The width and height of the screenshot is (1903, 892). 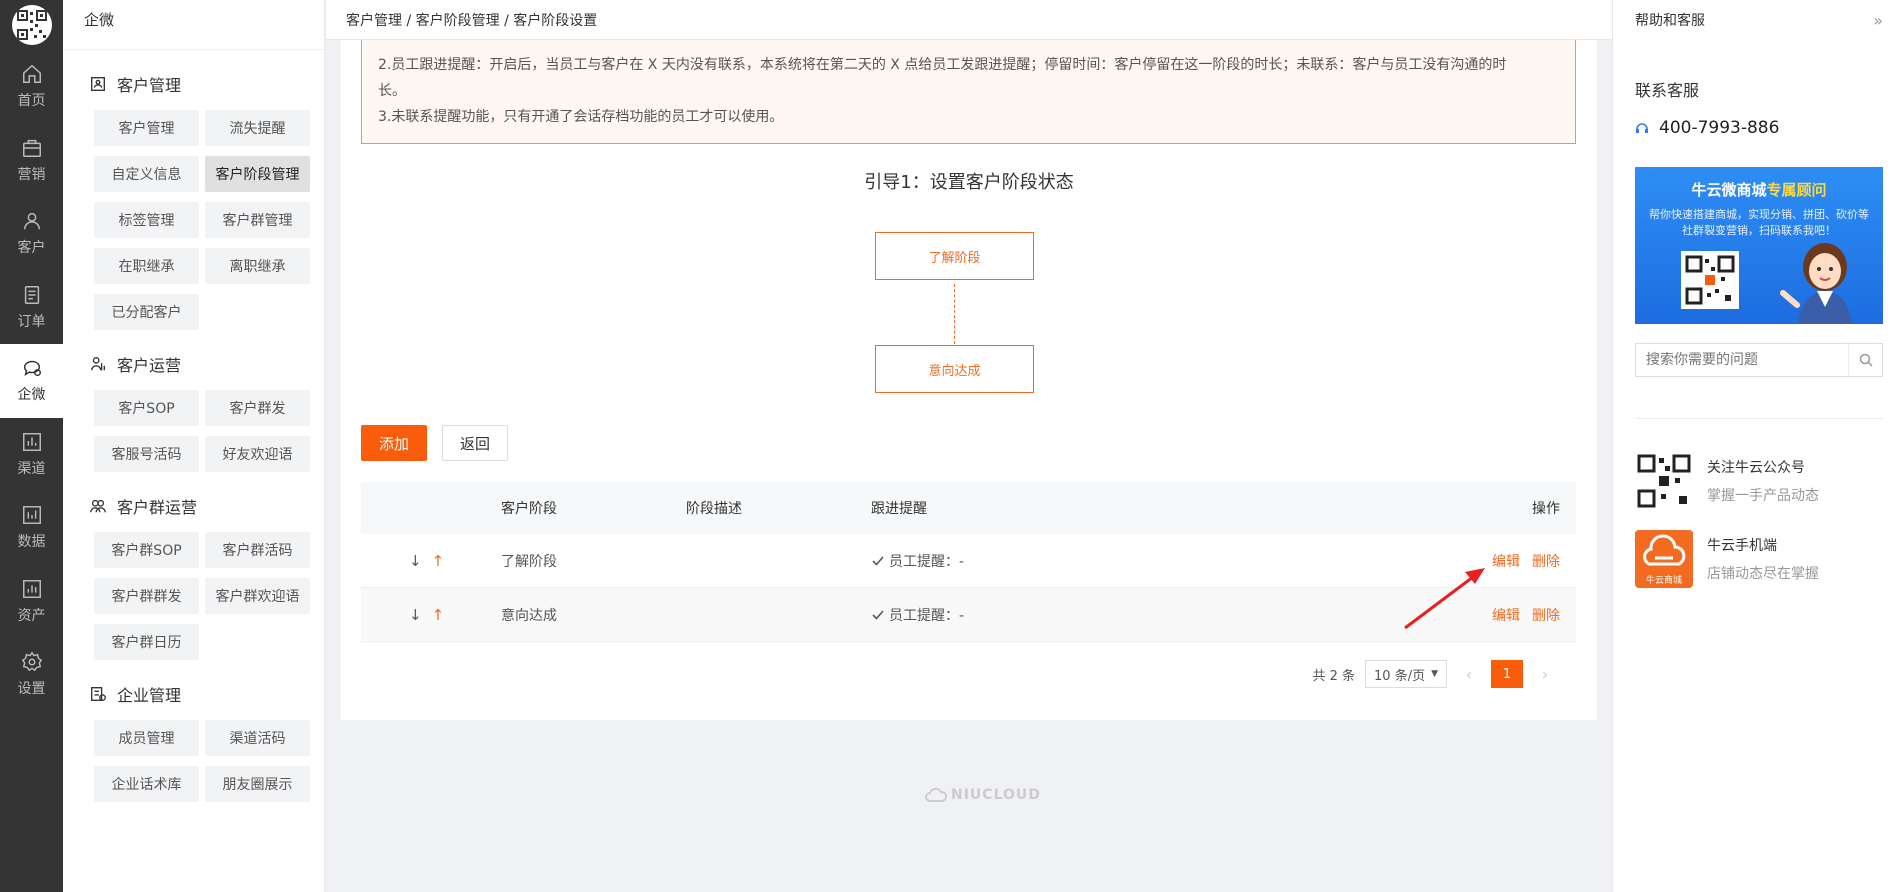 What do you see at coordinates (146, 738) in the screenshot?
I see `sidebar-button: 成员管理` at bounding box center [146, 738].